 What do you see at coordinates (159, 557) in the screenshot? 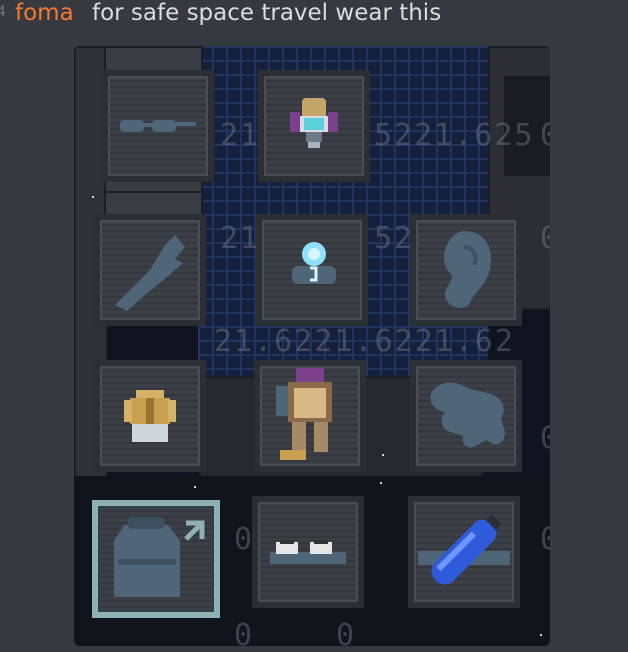
I see `backpack-icon` at bounding box center [159, 557].